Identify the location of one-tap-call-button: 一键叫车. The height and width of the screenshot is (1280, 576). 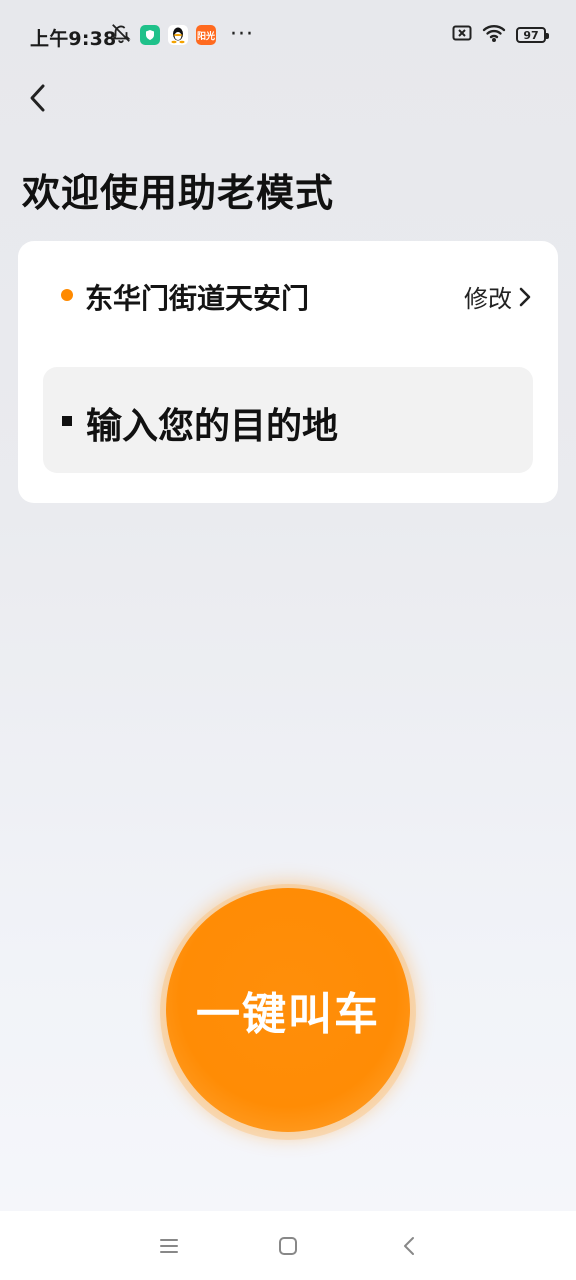
(288, 1010).